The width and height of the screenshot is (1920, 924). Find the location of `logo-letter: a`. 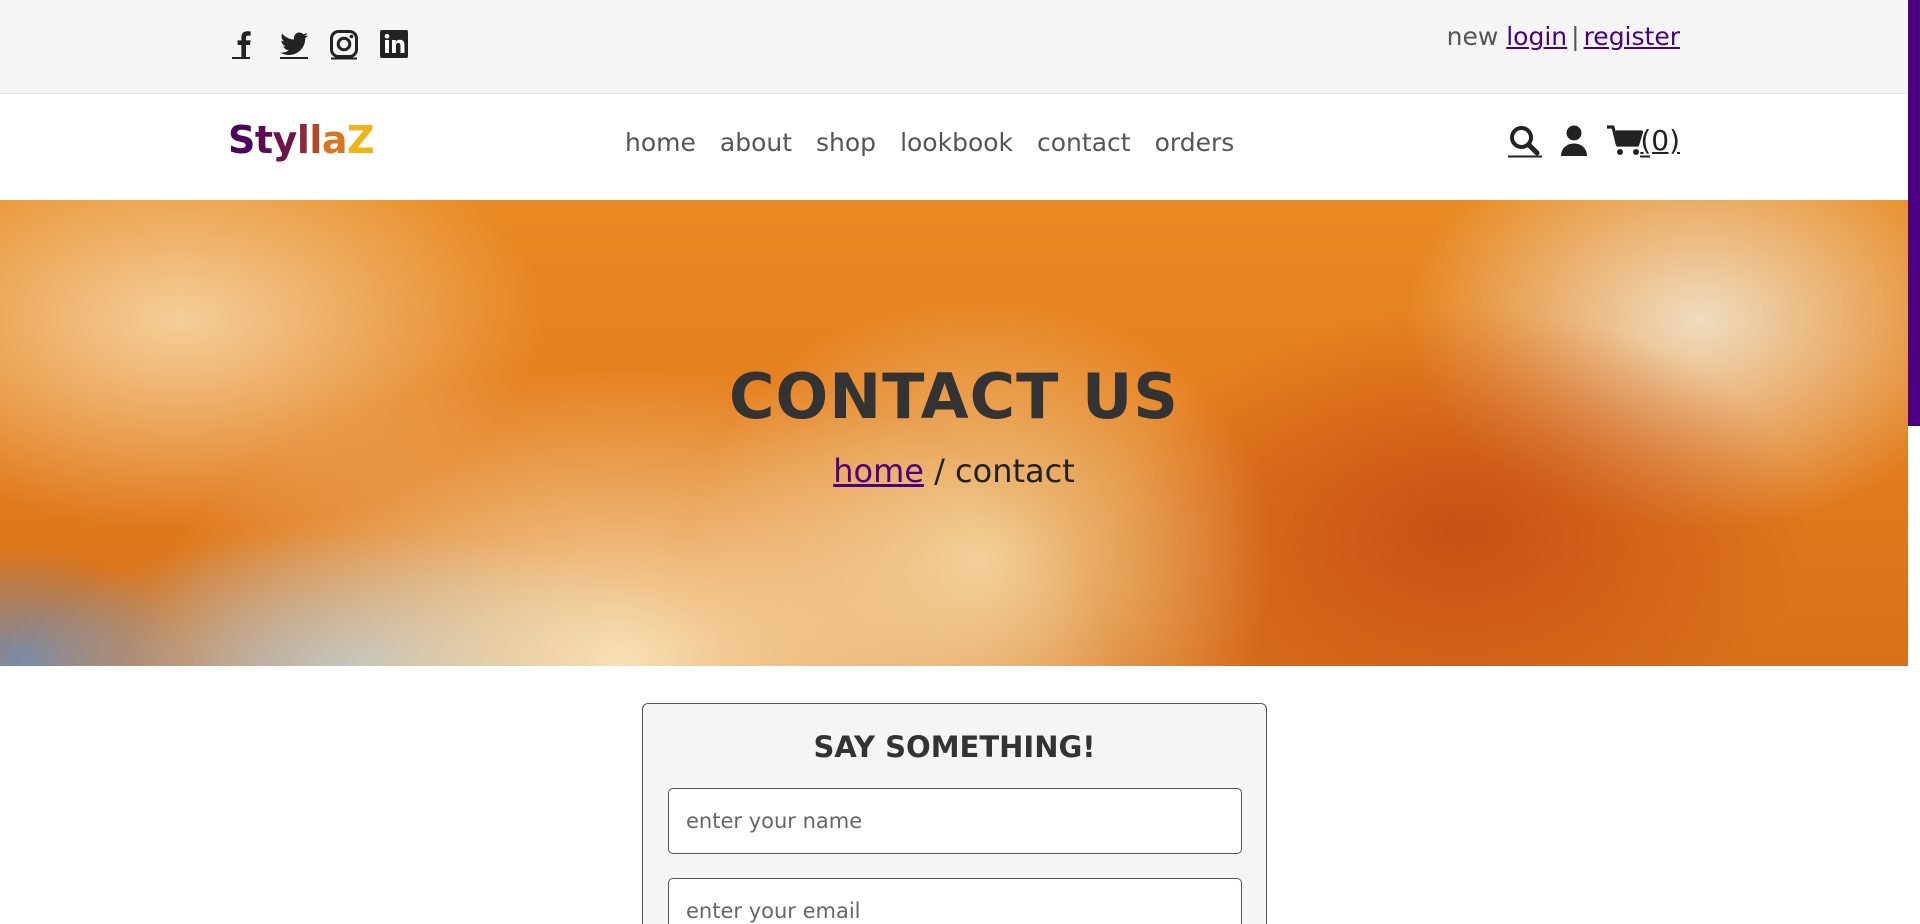

logo-letter: a is located at coordinates (334, 140).